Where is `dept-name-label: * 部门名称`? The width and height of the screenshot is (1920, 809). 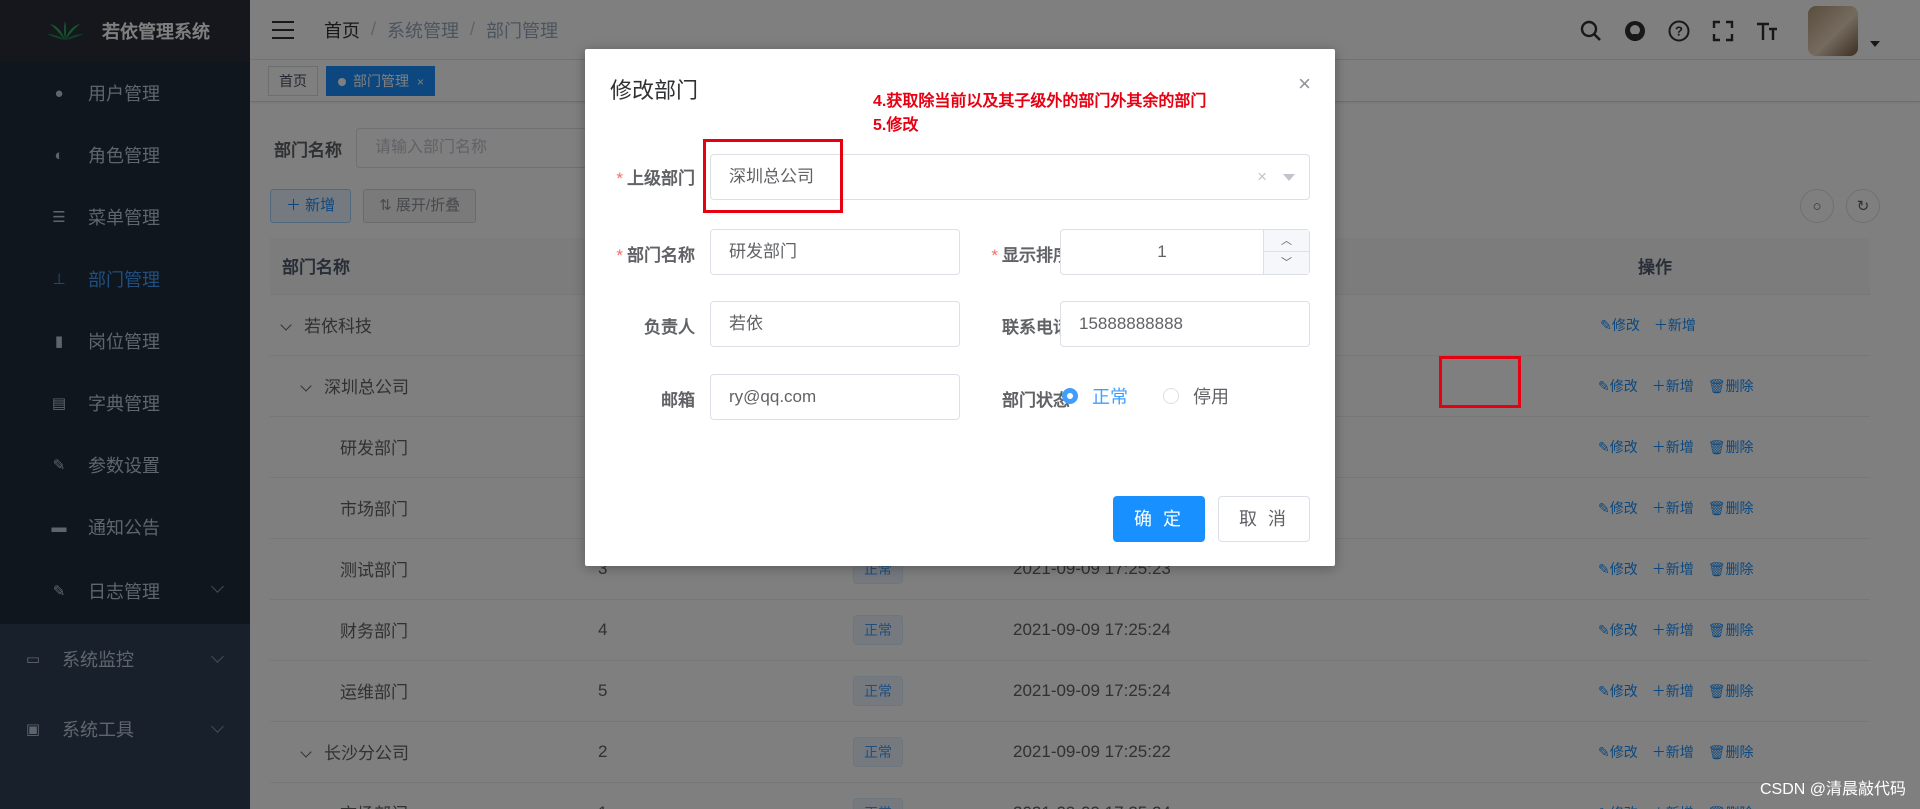 dept-name-label: * 部门名称 is located at coordinates (640, 253).